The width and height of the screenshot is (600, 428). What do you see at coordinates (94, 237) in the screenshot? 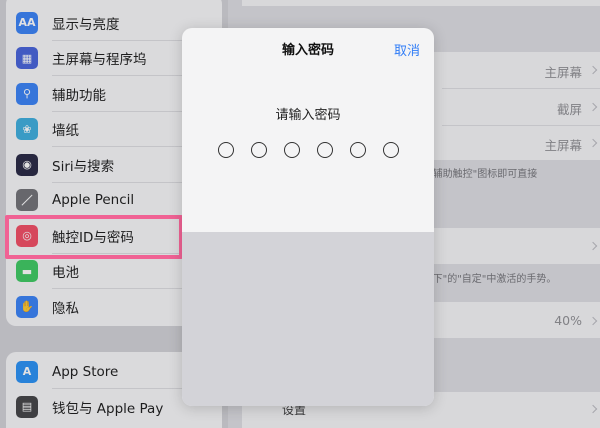
I see `touch-id-highlight-box` at bounding box center [94, 237].